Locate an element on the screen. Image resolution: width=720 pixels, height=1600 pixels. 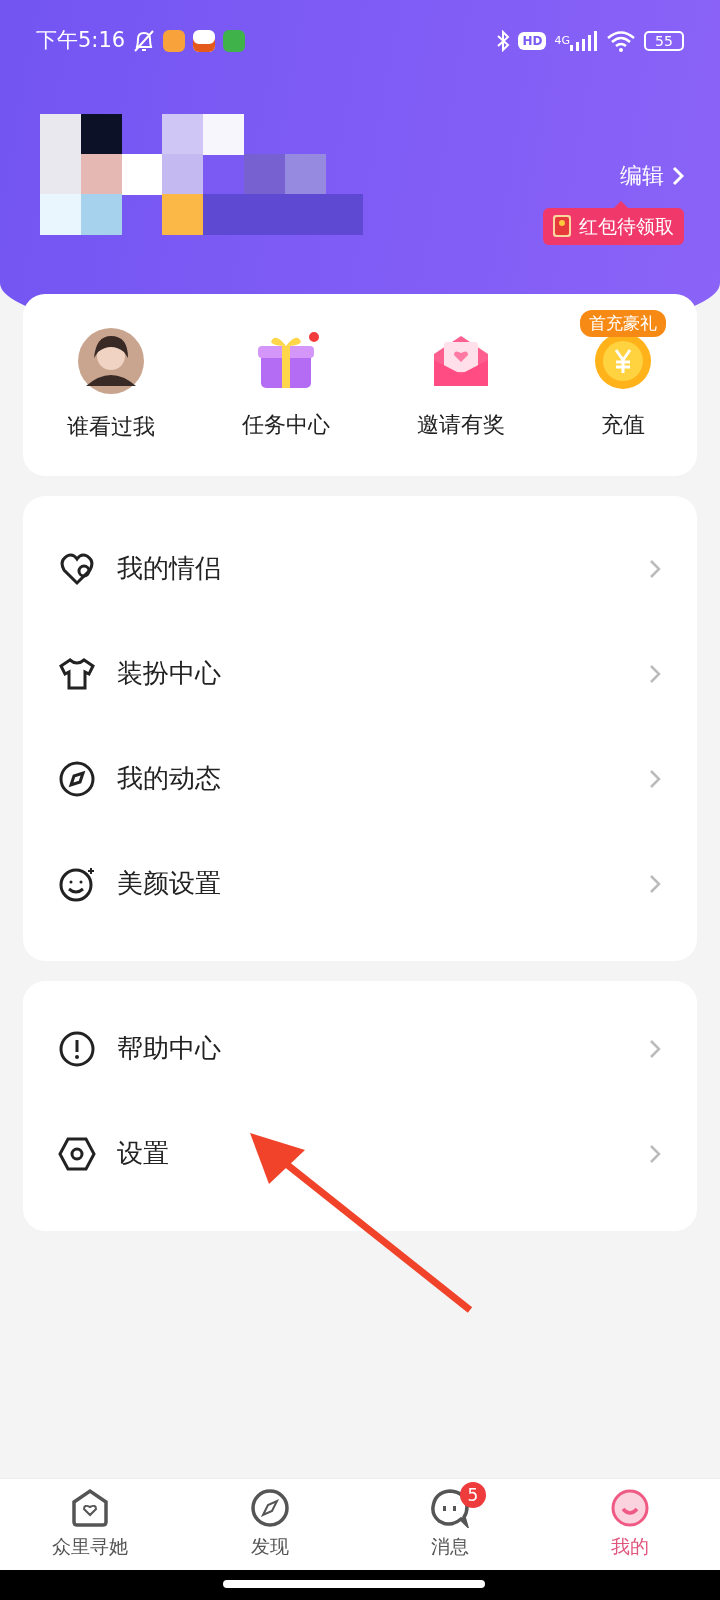
bell-off-icon is located at coordinates (144, 41).